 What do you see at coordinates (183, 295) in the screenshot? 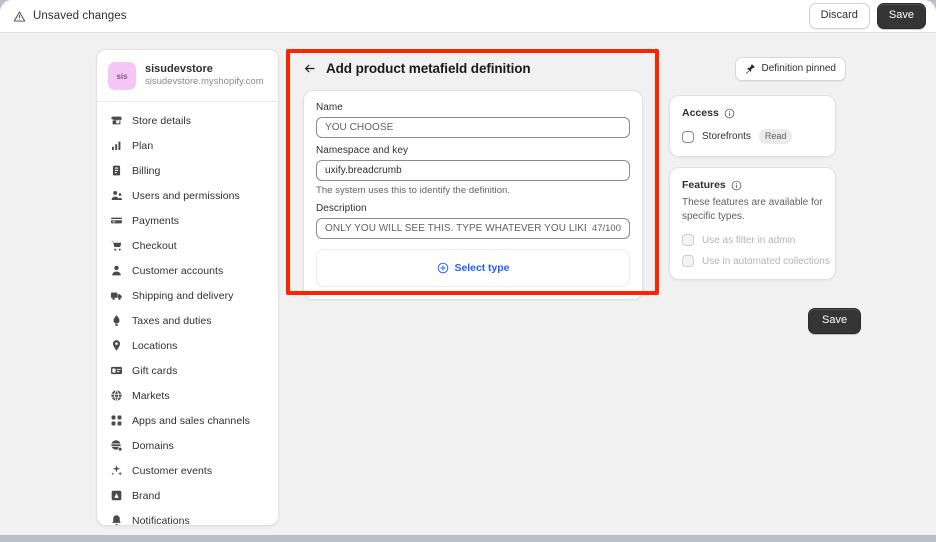
I see `sidebar-item-label: Shipping and delivery` at bounding box center [183, 295].